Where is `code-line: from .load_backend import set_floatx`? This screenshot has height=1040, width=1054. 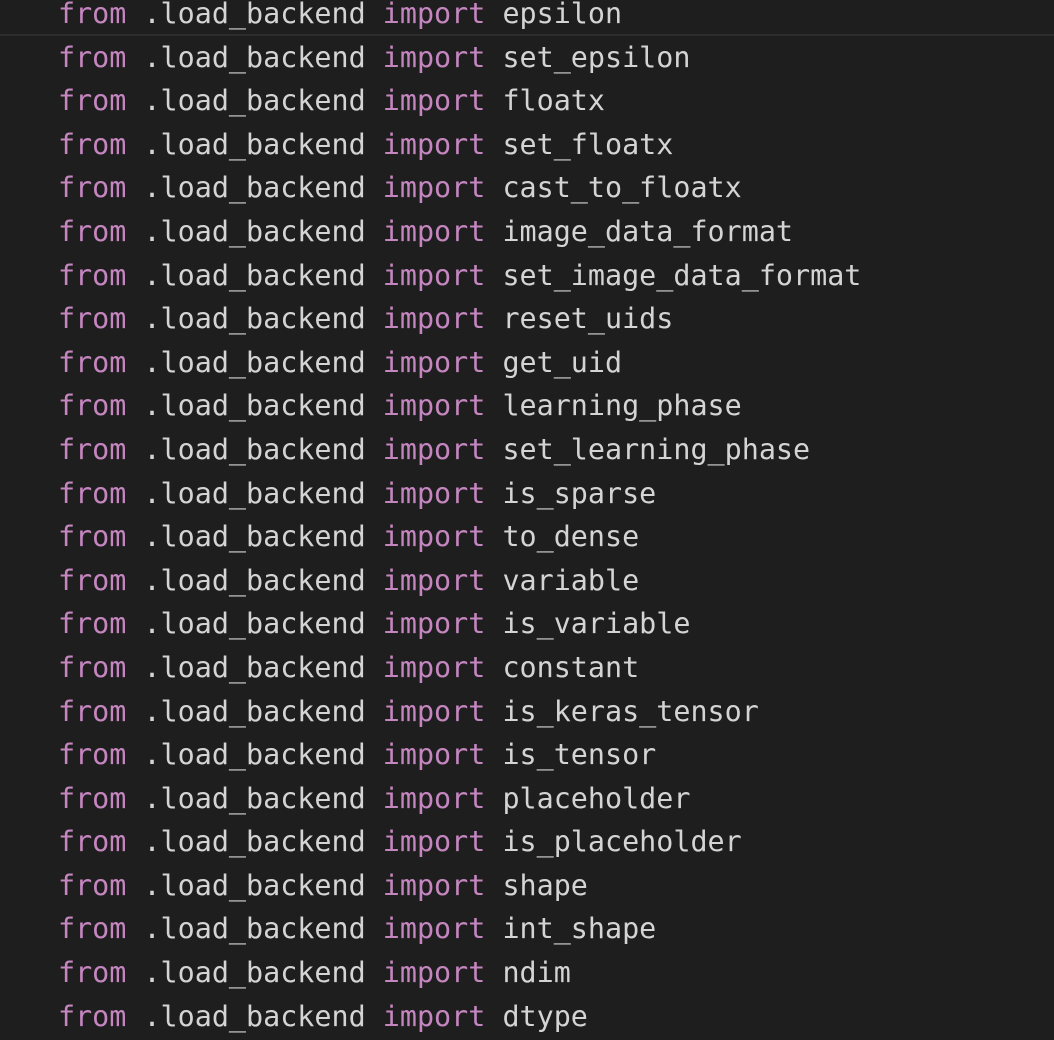 code-line: from .load_backend import set_floatx is located at coordinates (527, 145).